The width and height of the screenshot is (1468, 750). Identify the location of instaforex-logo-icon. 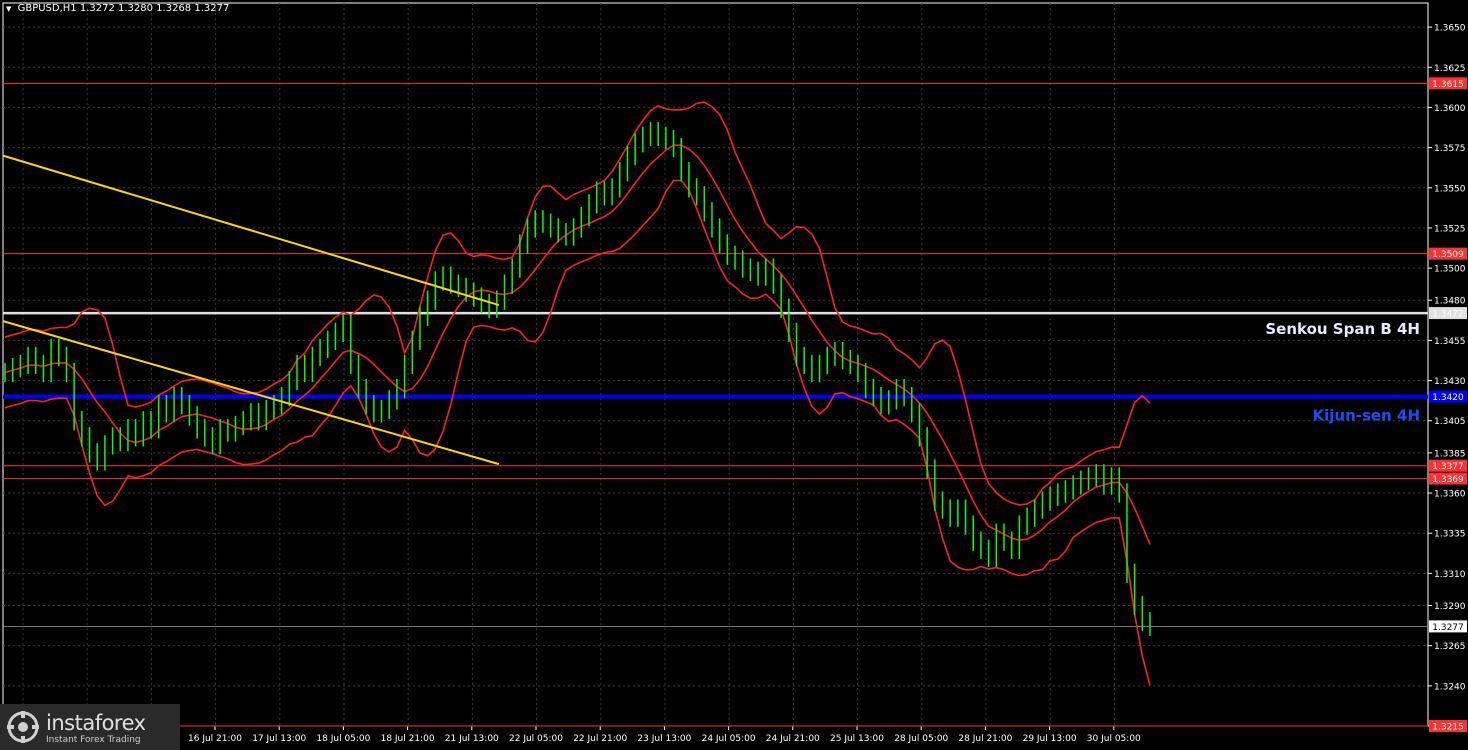
(23, 727).